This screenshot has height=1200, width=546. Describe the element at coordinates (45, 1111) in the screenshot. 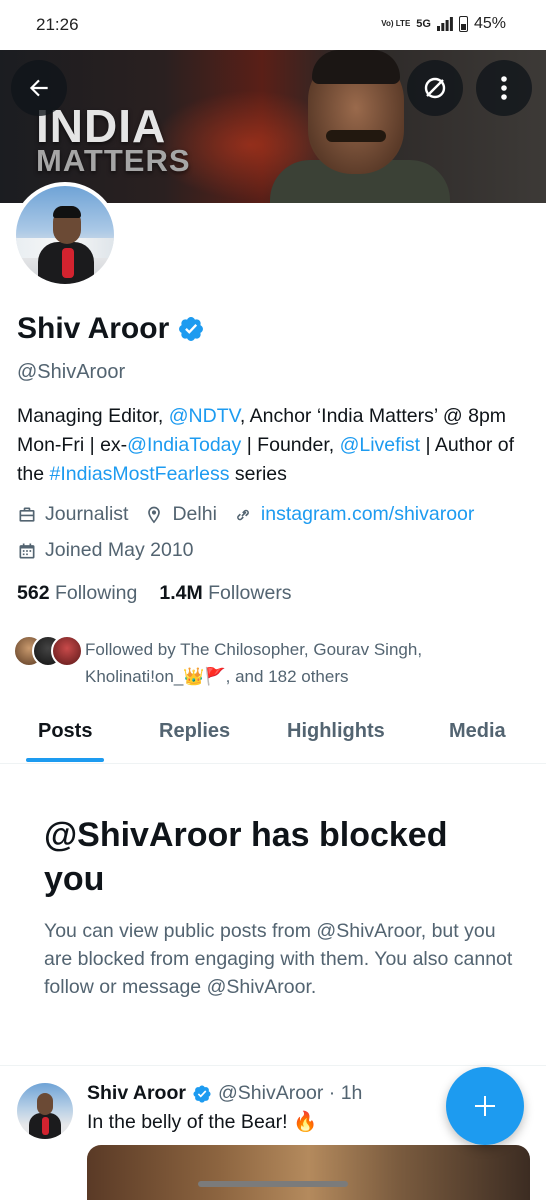

I see `post-avatar` at that location.